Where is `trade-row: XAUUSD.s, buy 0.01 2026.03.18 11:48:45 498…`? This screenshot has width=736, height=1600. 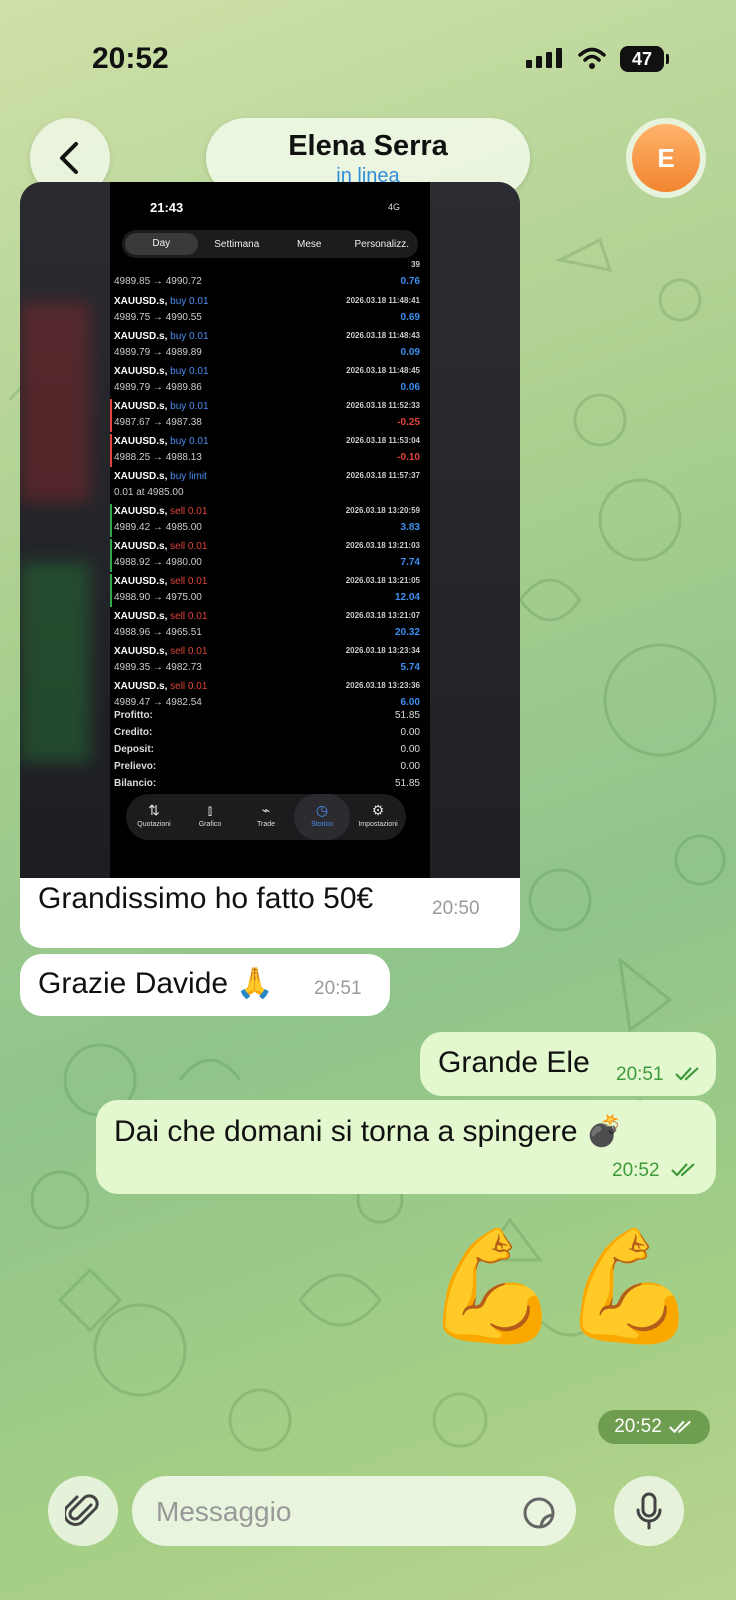
trade-row: XAUUSD.s, buy 0.01 2026.03.18 11:48:45 498… is located at coordinates (270, 381).